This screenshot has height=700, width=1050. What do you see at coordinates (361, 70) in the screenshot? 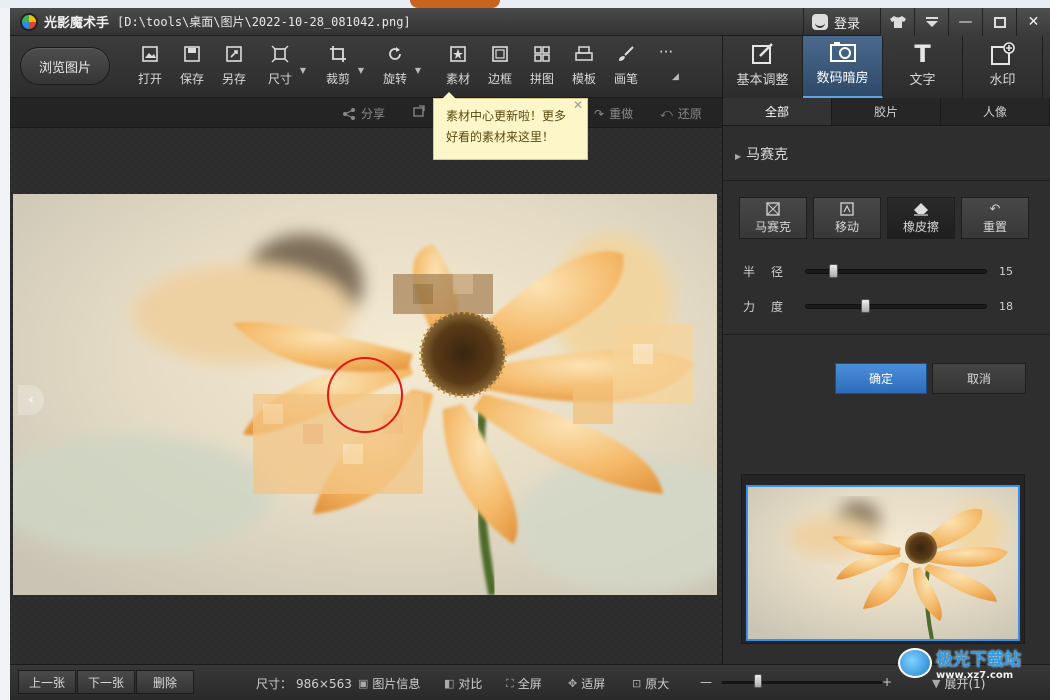
I see `crop-dropdown-icon: ▼` at bounding box center [361, 70].